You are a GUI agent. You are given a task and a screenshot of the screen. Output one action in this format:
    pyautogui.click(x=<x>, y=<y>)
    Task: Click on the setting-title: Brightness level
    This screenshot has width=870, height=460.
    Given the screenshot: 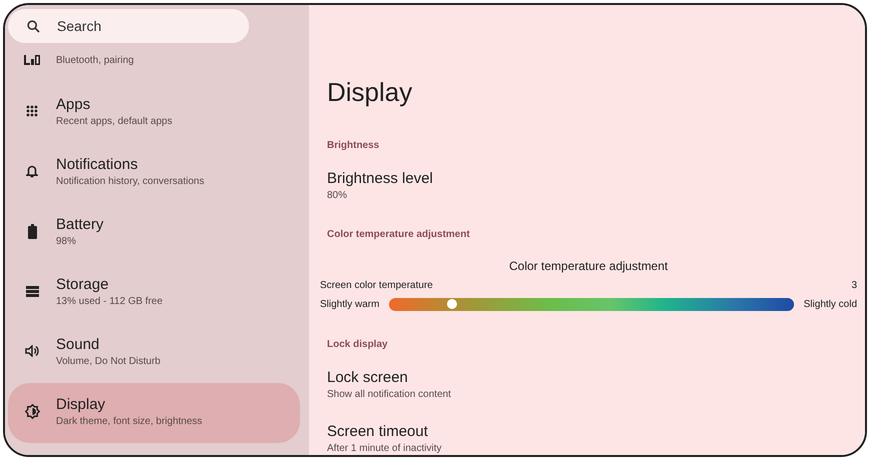 What is the action you would take?
    pyautogui.click(x=592, y=179)
    